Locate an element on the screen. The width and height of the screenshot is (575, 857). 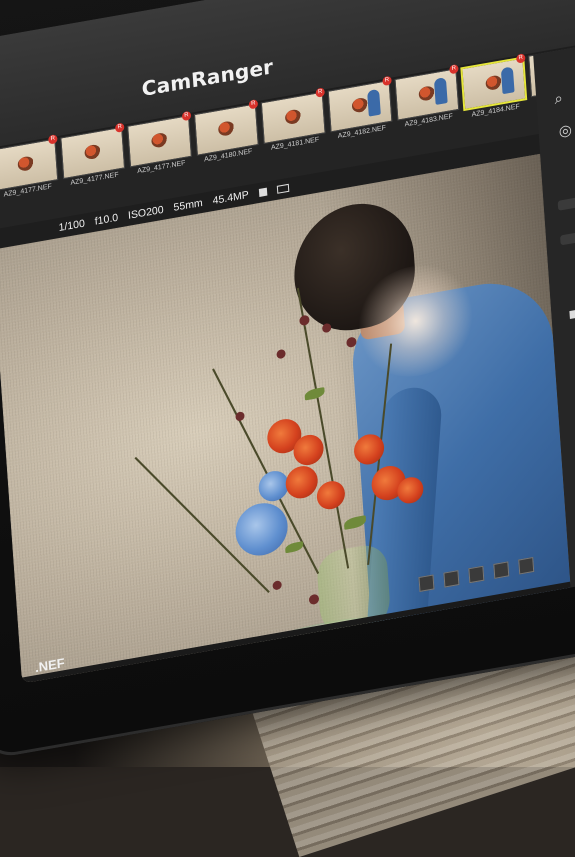
grid-toggle is located at coordinates (572, 314).